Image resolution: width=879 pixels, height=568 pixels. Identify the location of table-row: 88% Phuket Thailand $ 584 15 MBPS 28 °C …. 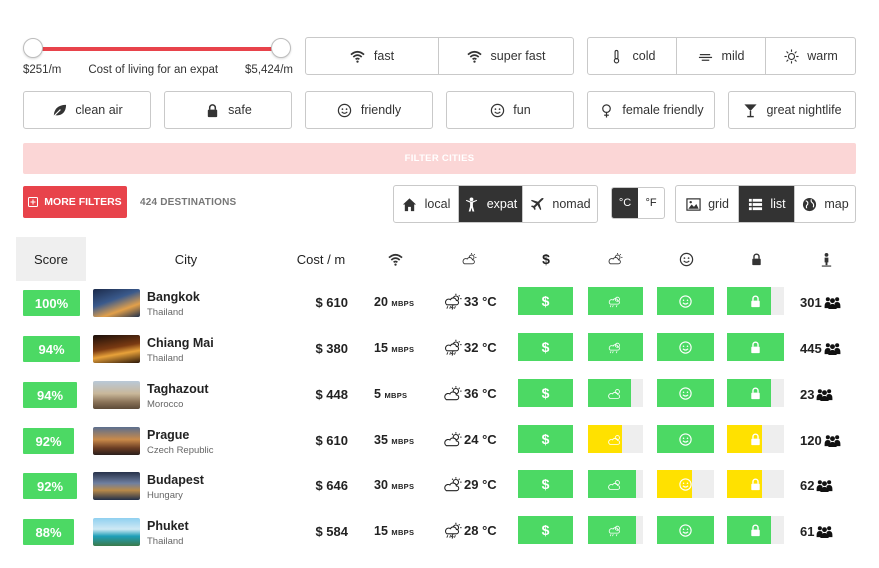
(439, 535).